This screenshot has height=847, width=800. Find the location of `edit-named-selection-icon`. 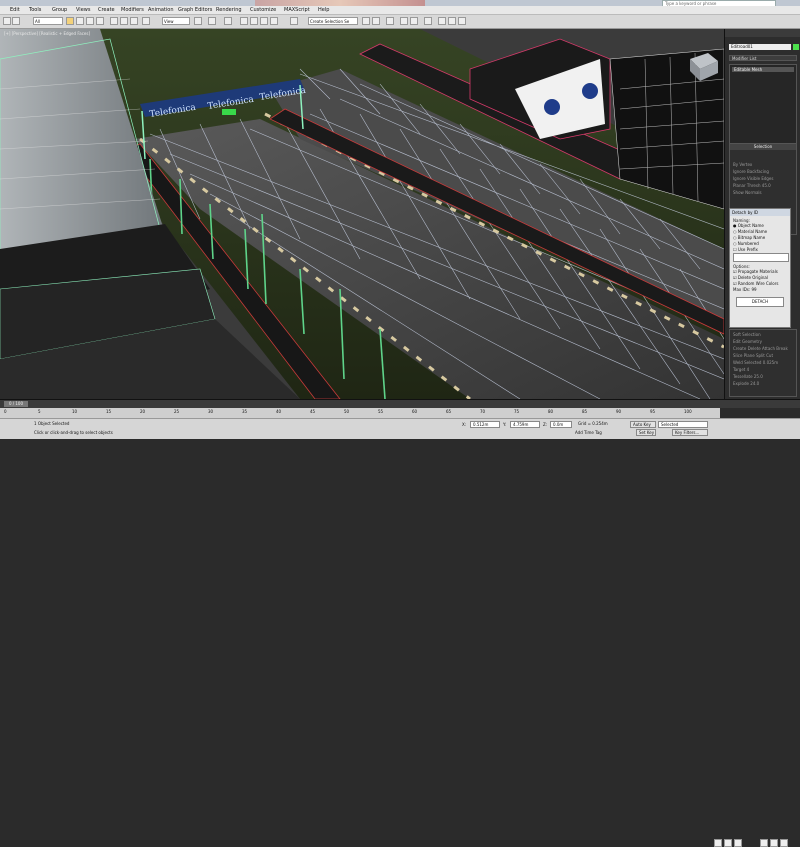

edit-named-selection-icon is located at coordinates (294, 21).